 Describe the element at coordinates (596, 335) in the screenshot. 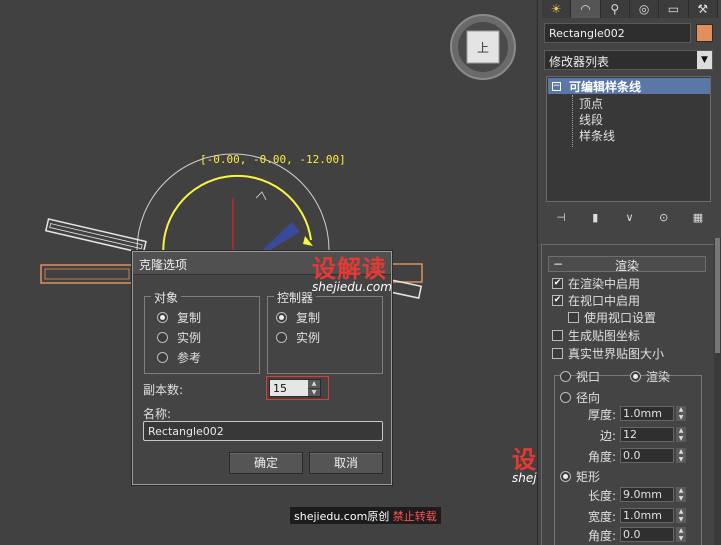

I see `generate-mapping-coords-checkbox: 生成贴图坐标` at that location.